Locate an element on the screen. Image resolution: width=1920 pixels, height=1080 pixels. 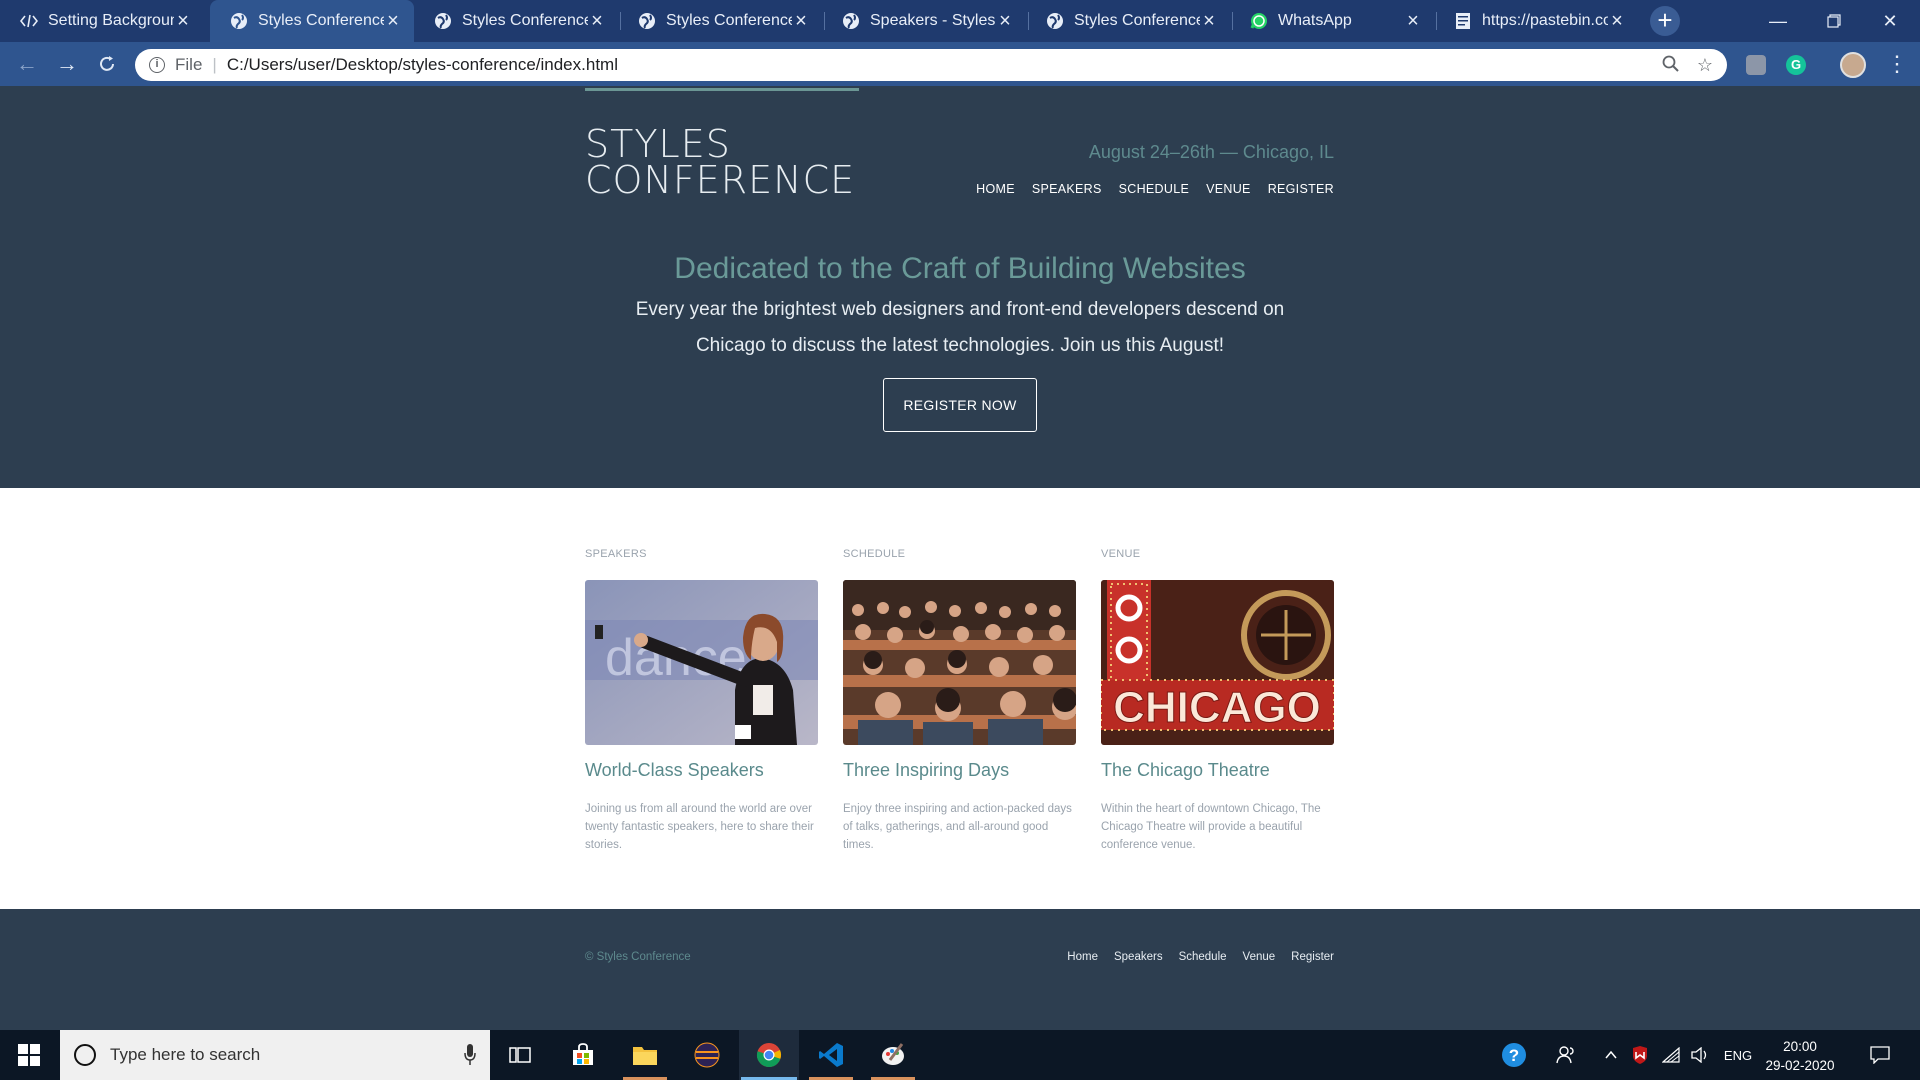
site-logo: STYLES CONFERENCE is located at coordinates (720, 162).